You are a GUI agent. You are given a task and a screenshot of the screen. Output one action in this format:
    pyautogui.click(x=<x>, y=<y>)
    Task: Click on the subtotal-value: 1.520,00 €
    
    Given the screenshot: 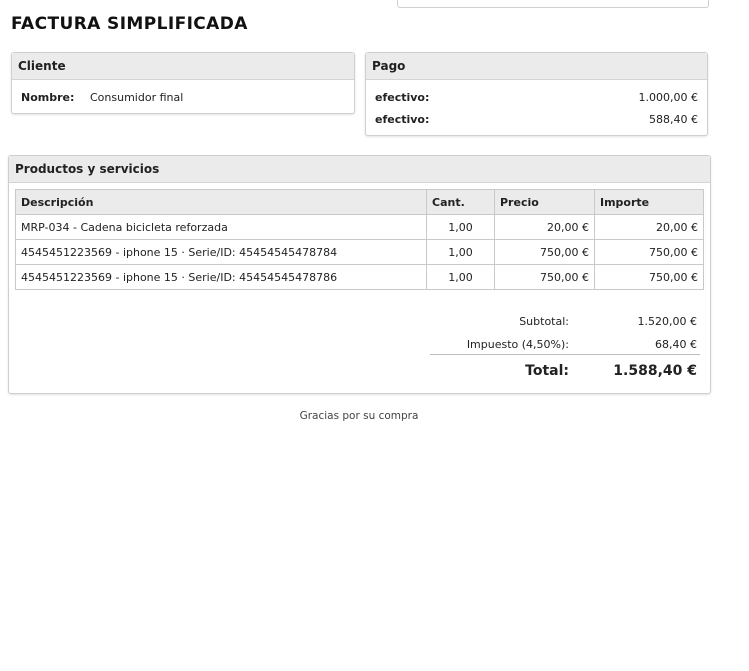 What is the action you would take?
    pyautogui.click(x=667, y=321)
    